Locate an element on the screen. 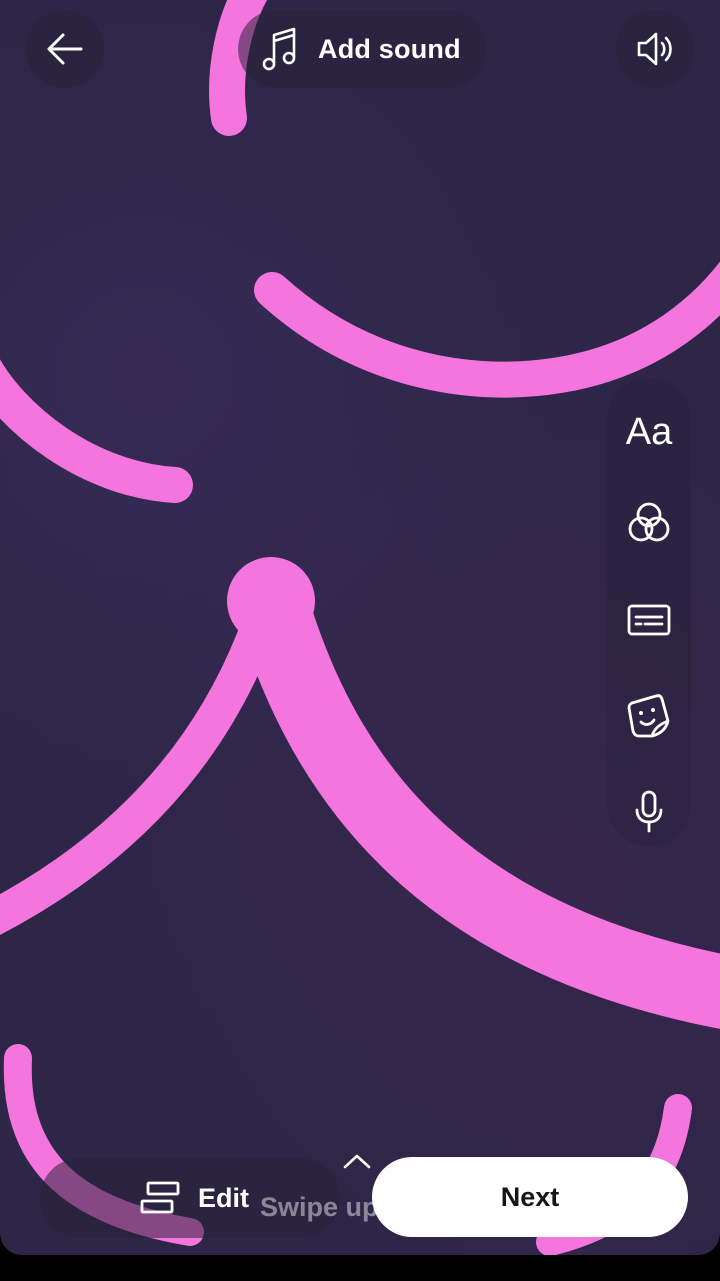 The width and height of the screenshot is (720, 1281). layout-edit-icon is located at coordinates (160, 1197).